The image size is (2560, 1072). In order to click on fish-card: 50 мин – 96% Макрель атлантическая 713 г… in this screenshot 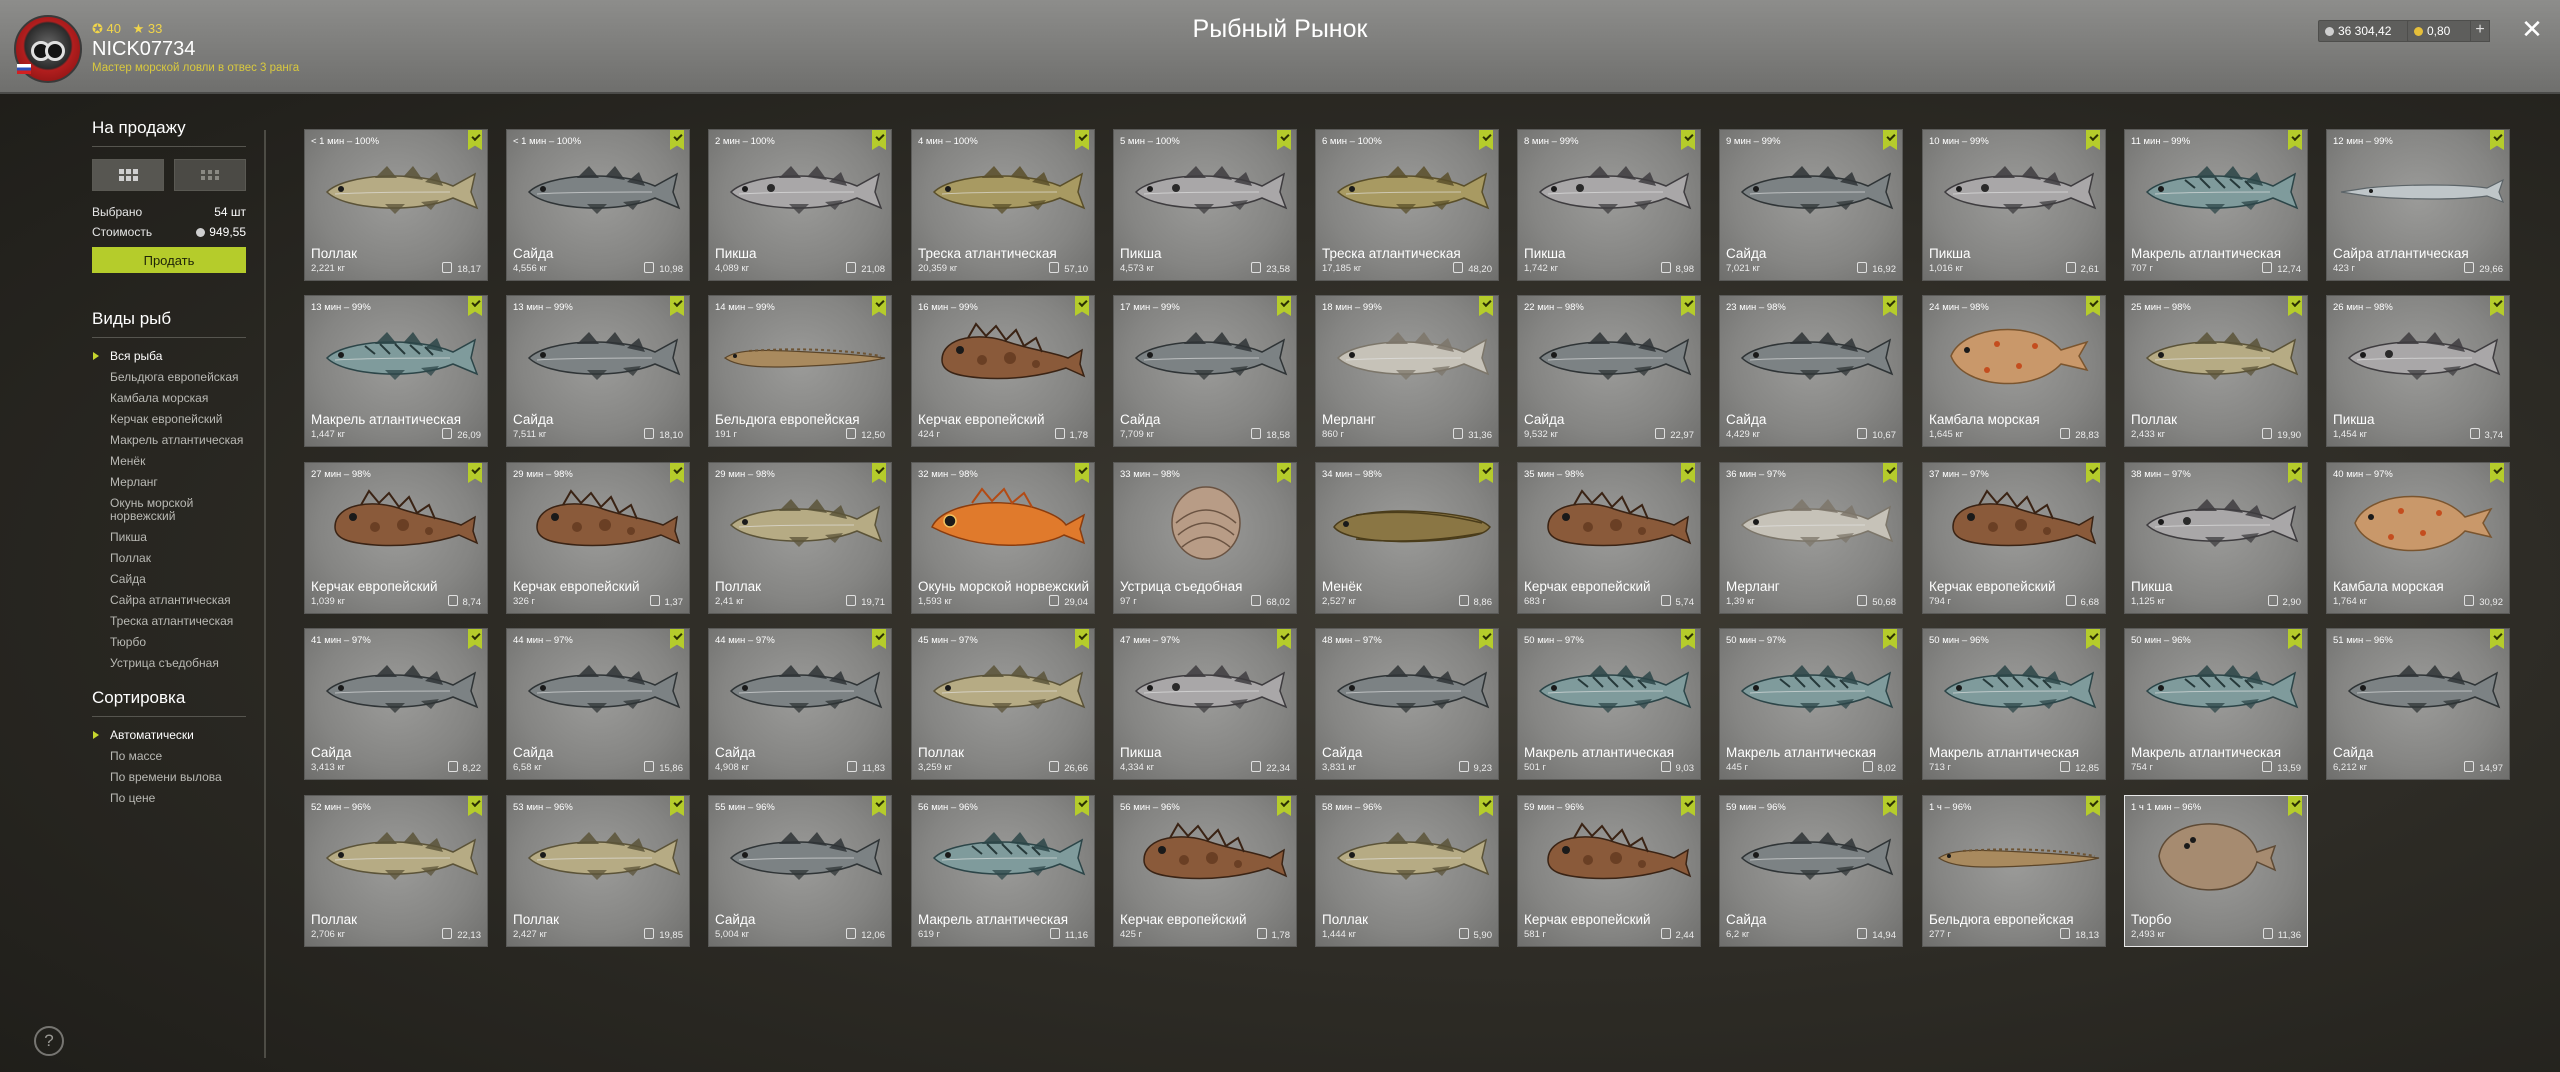, I will do `click(2014, 704)`.